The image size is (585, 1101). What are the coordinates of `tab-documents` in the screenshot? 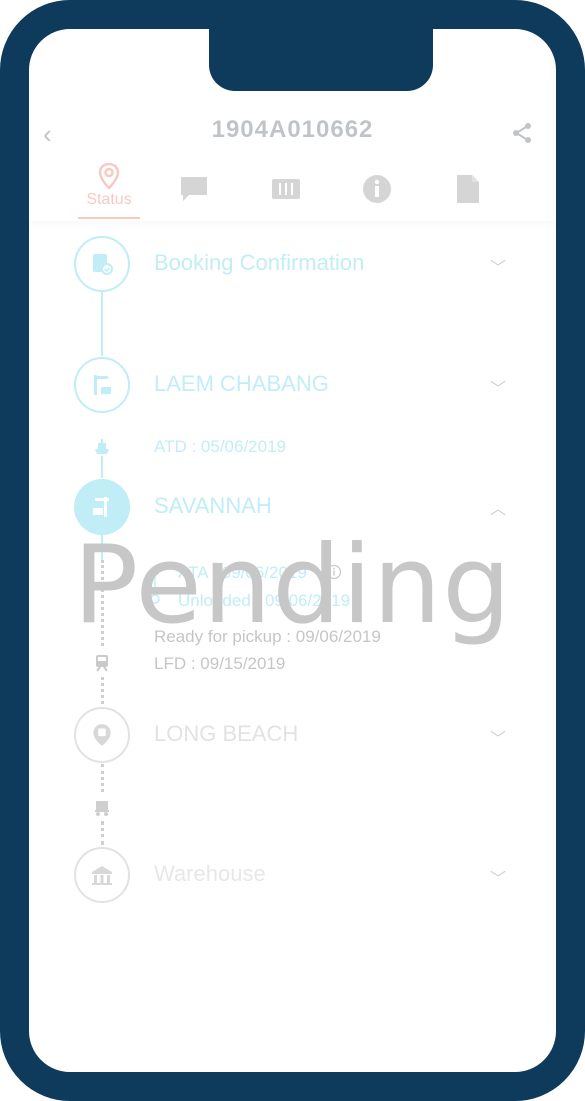 It's located at (468, 190).